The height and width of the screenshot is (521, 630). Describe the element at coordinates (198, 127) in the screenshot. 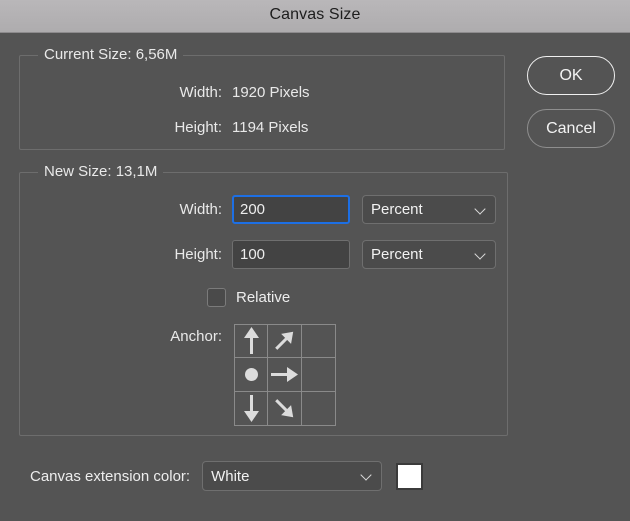

I see `current-height-label: Height:` at that location.